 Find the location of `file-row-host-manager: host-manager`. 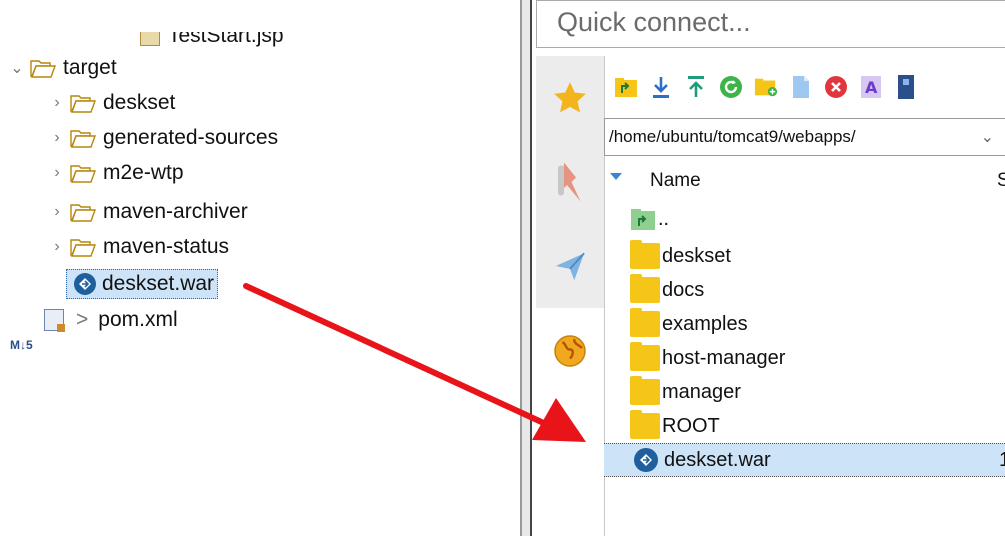

file-row-host-manager: host-manager is located at coordinates (804, 358).